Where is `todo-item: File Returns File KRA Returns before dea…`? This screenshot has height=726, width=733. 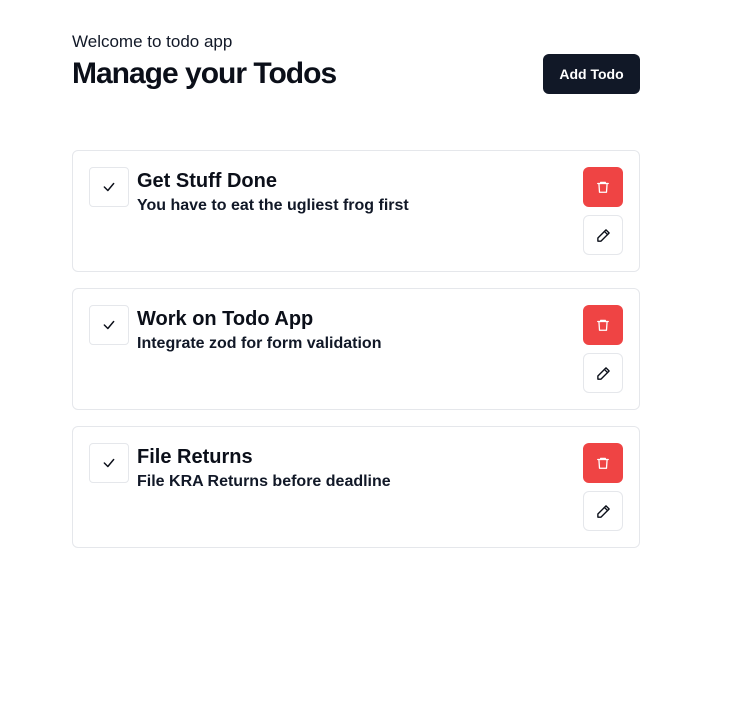 todo-item: File Returns File KRA Returns before dea… is located at coordinates (356, 487).